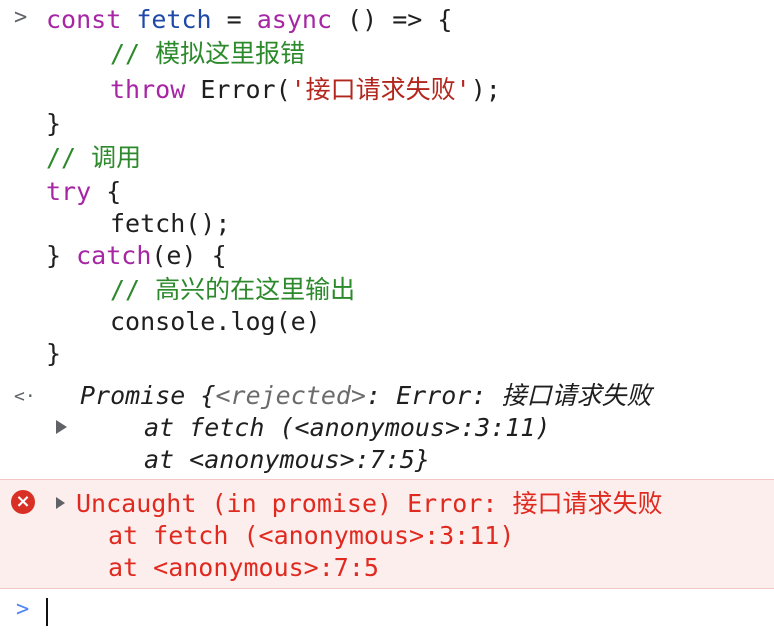 The image size is (774, 644). Describe the element at coordinates (170, 223) in the screenshot. I see `code-token: fetch();` at that location.